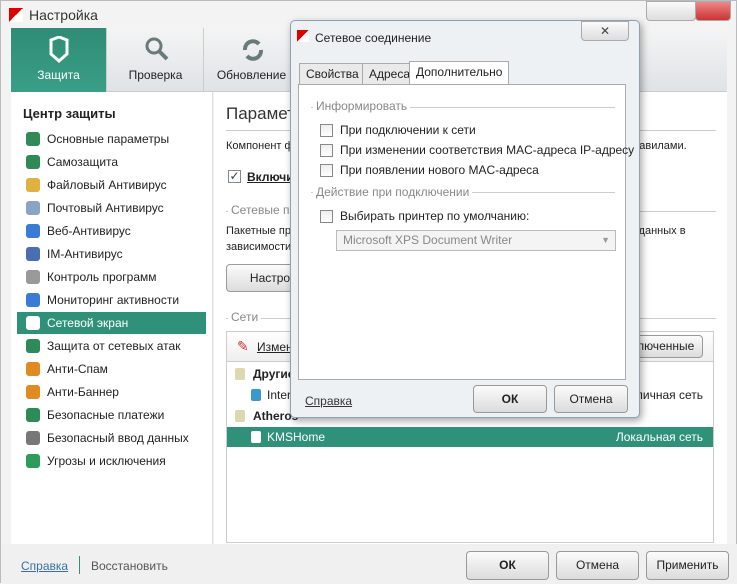 This screenshot has height=584, width=737. Describe the element at coordinates (44, 566) in the screenshot. I see `help-link: Справка` at that location.